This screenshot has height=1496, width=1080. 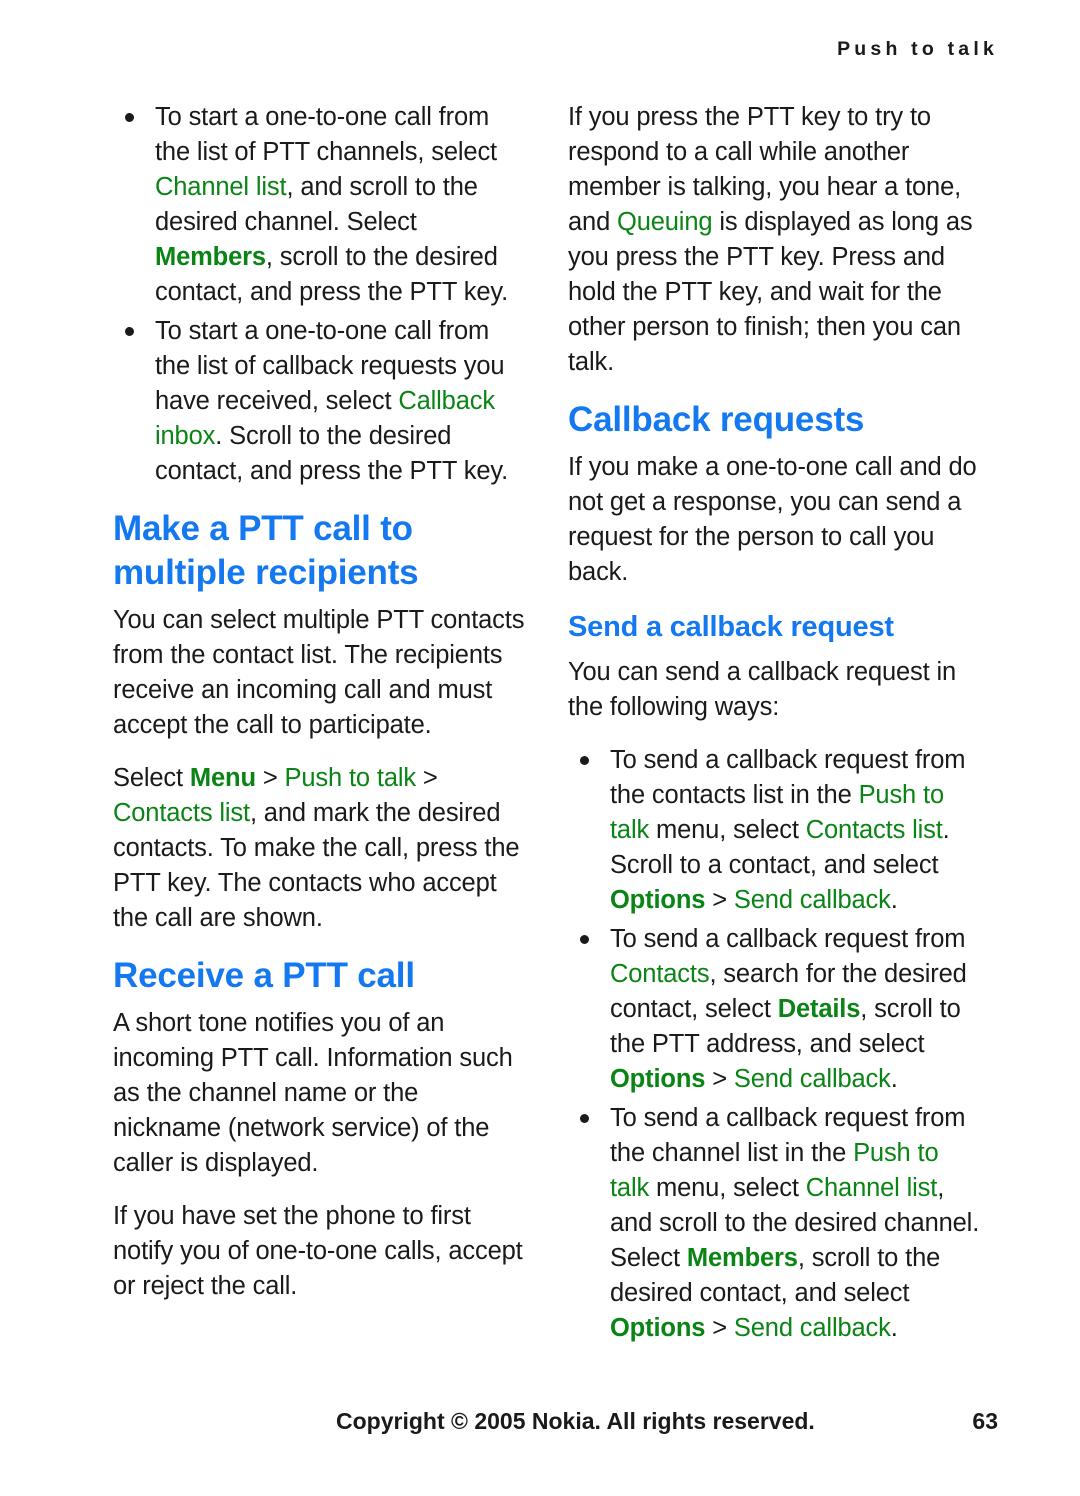 What do you see at coordinates (660, 974) in the screenshot?
I see `ui-term: Contacts` at bounding box center [660, 974].